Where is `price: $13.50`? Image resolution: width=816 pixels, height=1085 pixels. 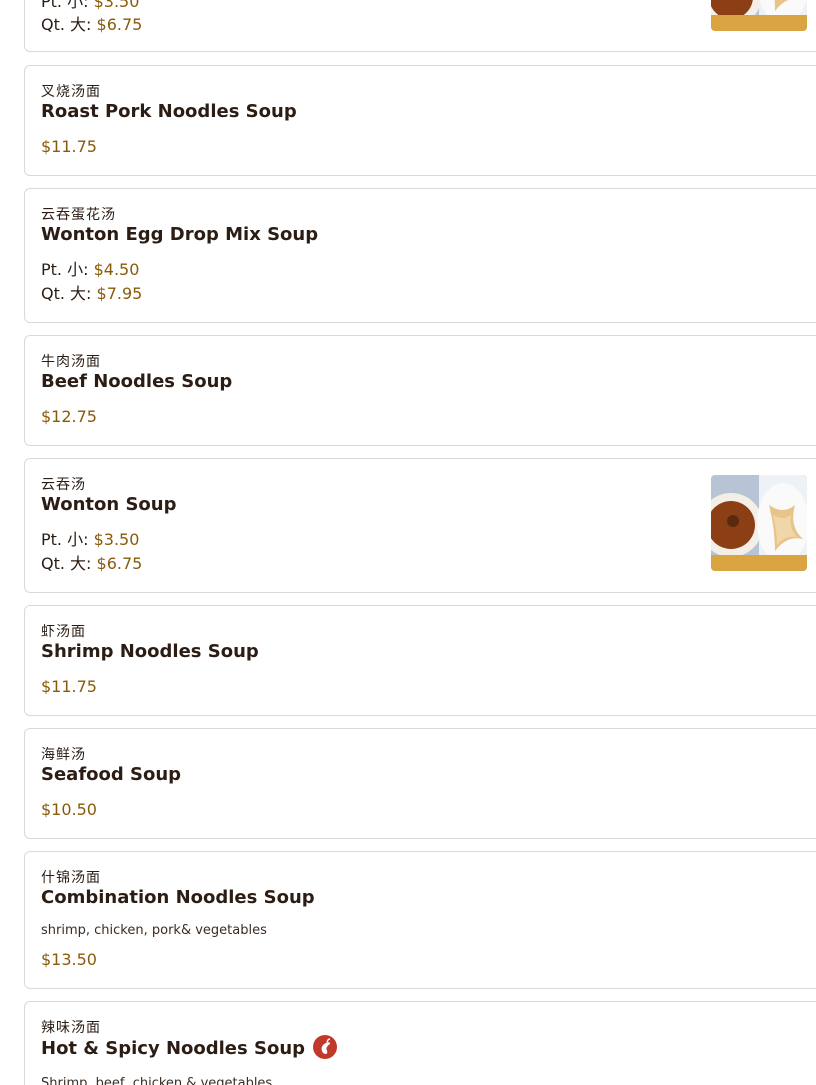
price: $13.50 is located at coordinates (69, 959).